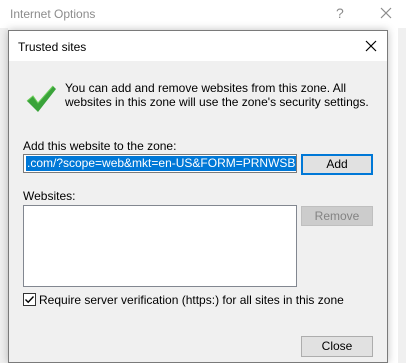 This screenshot has width=406, height=363. I want to click on dialog-titlebar: Trusted sites, so click(198, 46).